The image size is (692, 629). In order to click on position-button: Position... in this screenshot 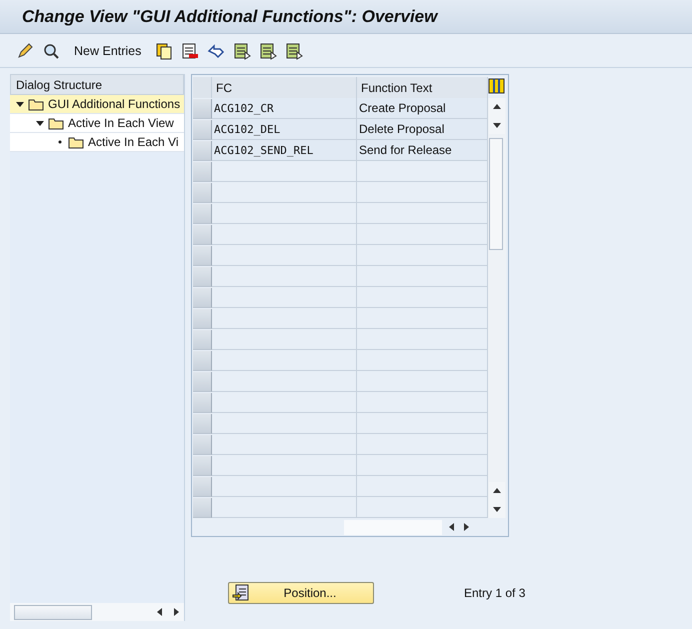, I will do `click(301, 593)`.